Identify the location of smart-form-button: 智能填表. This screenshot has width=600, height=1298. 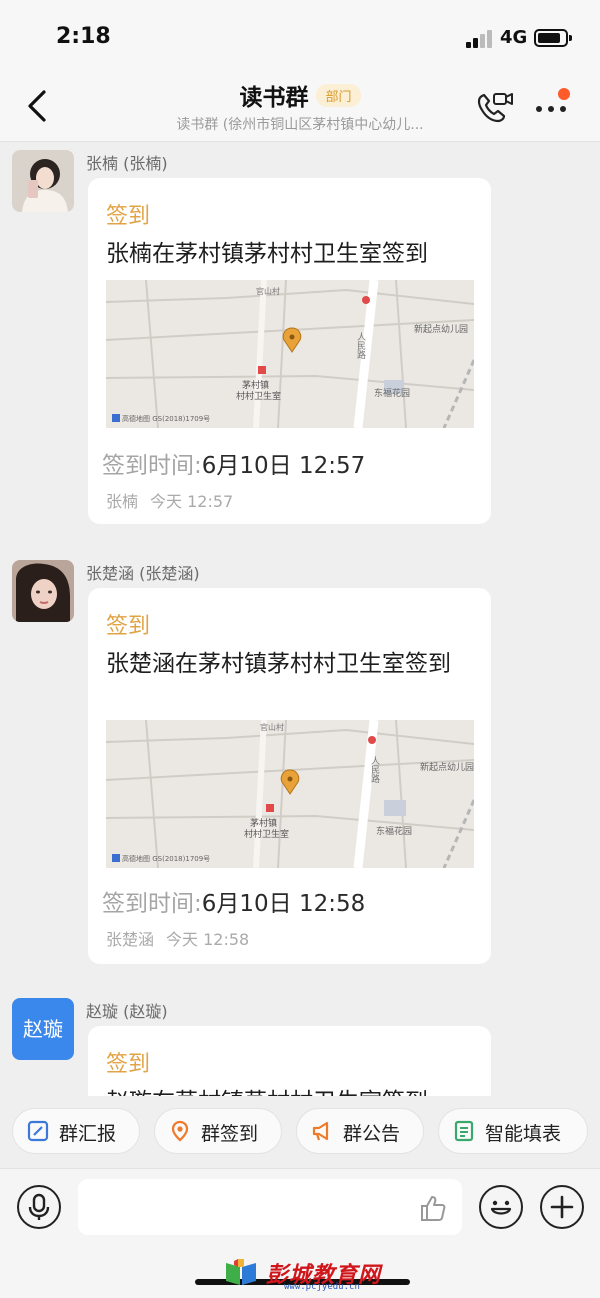
(513, 1131).